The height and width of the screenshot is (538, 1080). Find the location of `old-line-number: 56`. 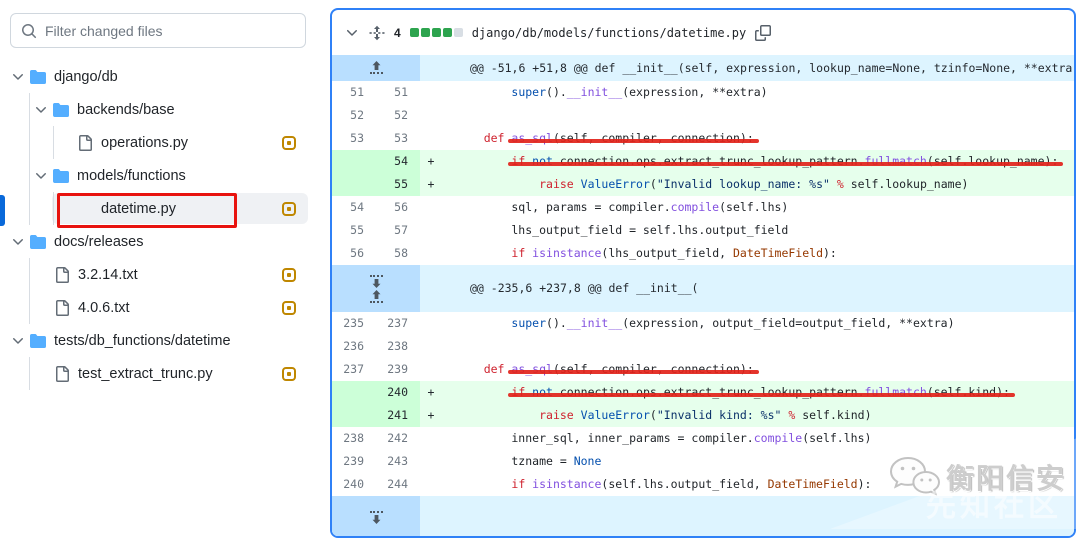

old-line-number: 56 is located at coordinates (354, 253).